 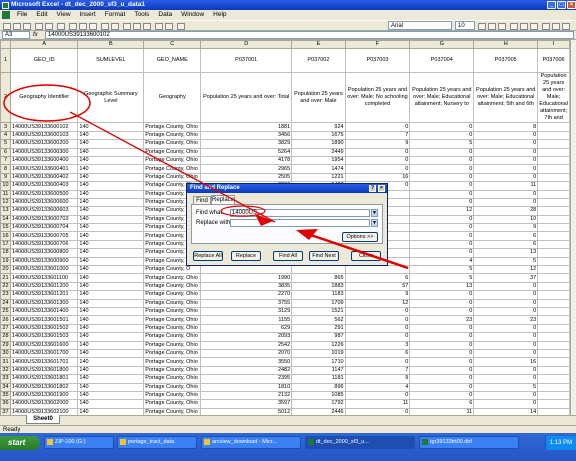 I want to click on cell: 1710, so click(x=318, y=362).